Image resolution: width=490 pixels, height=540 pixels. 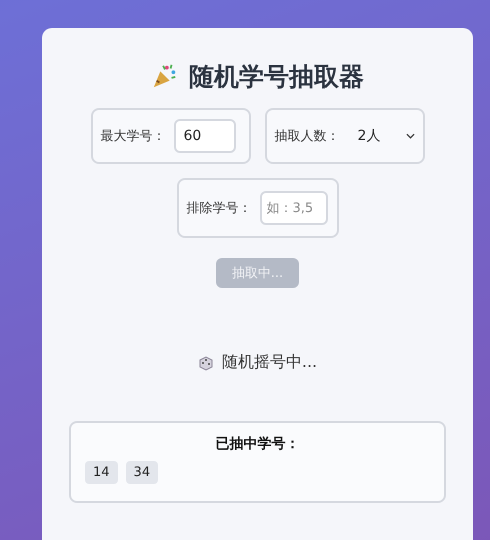 I want to click on results-heading: 已抽中学号：, so click(x=257, y=444).